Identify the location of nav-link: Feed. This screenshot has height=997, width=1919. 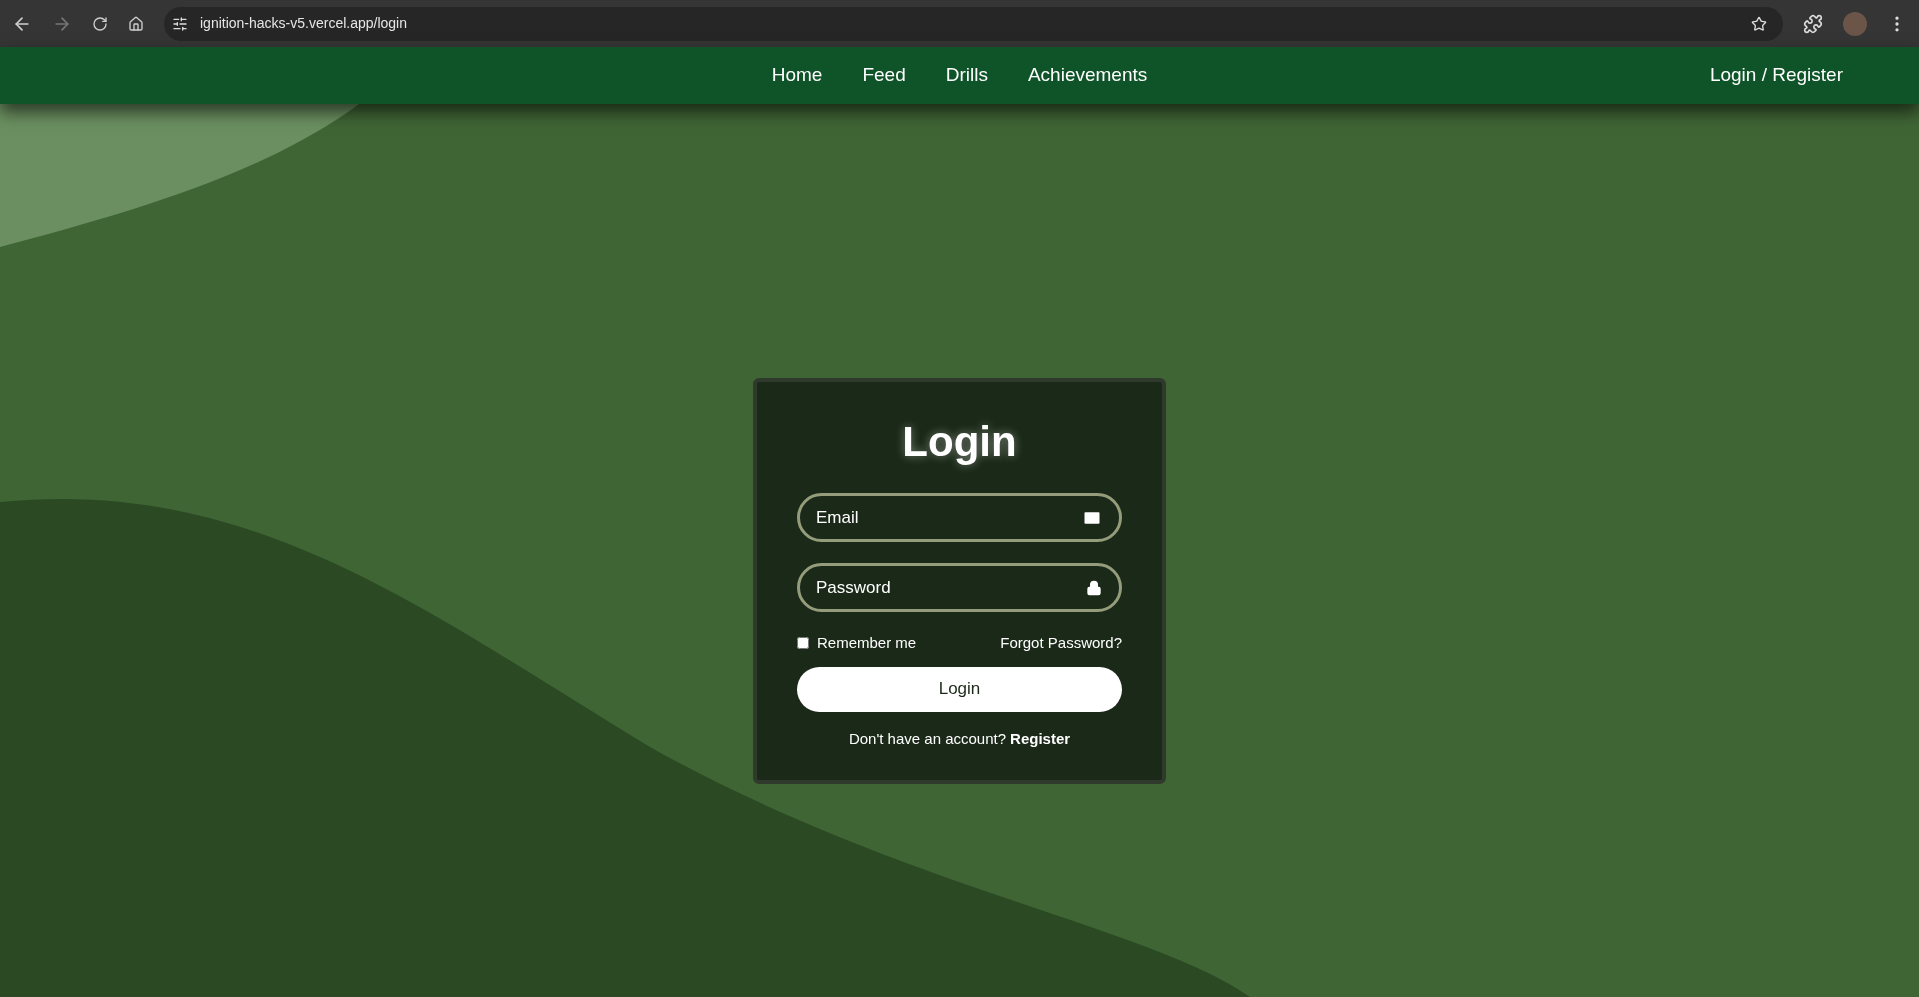
(884, 75).